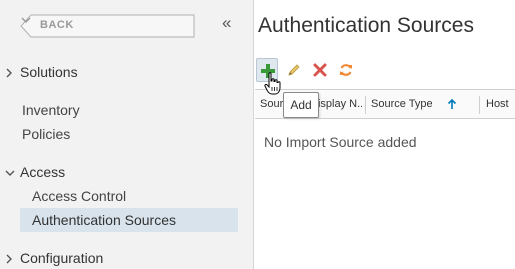 The height and width of the screenshot is (269, 515). I want to click on nav-group-solutions: Solutions, so click(120, 74).